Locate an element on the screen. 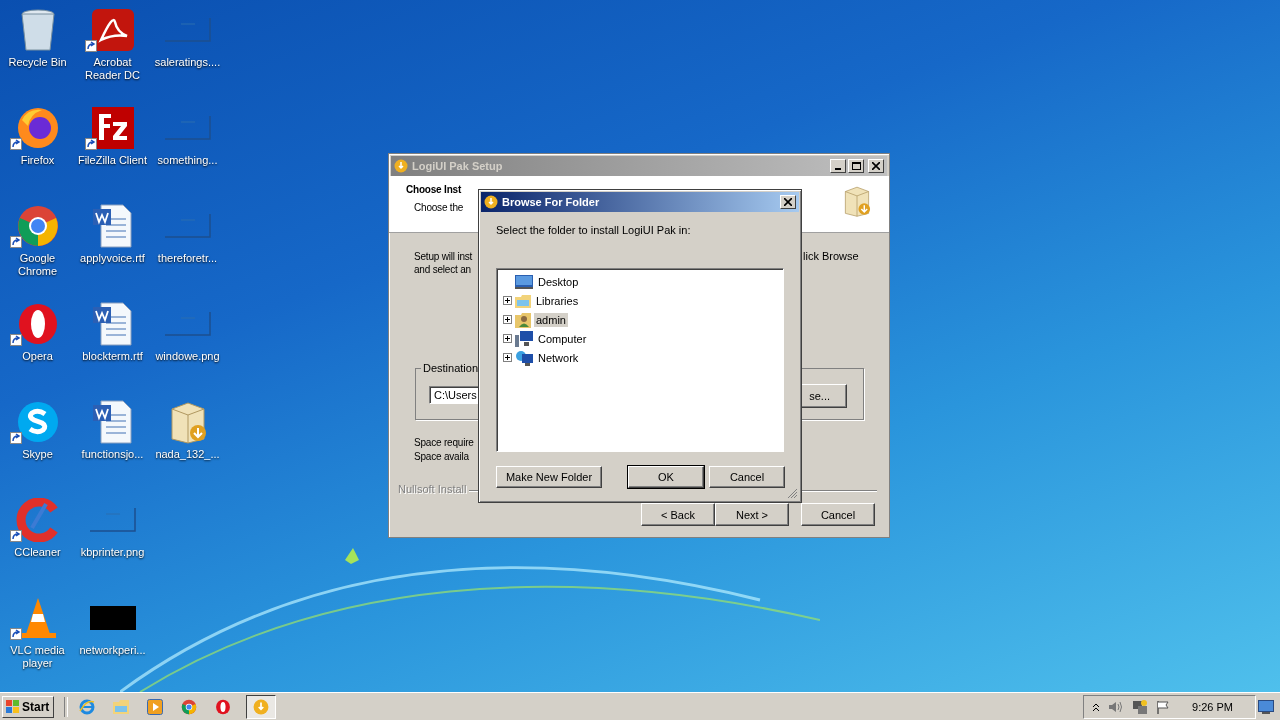  desktop-icon-label: applyvoice.rtf is located at coordinates (112, 258).